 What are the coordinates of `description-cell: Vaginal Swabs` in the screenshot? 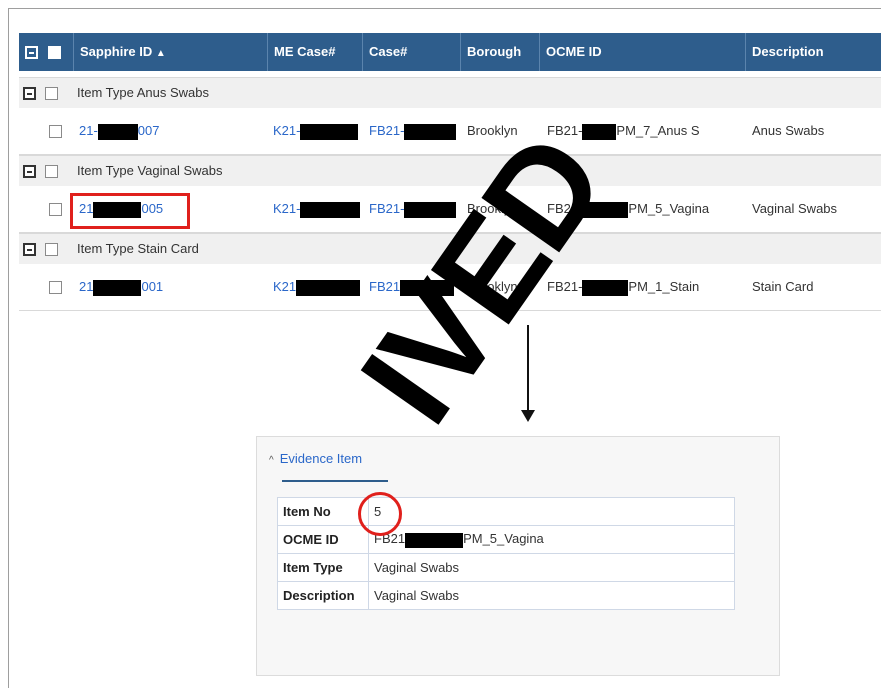 It's located at (795, 208).